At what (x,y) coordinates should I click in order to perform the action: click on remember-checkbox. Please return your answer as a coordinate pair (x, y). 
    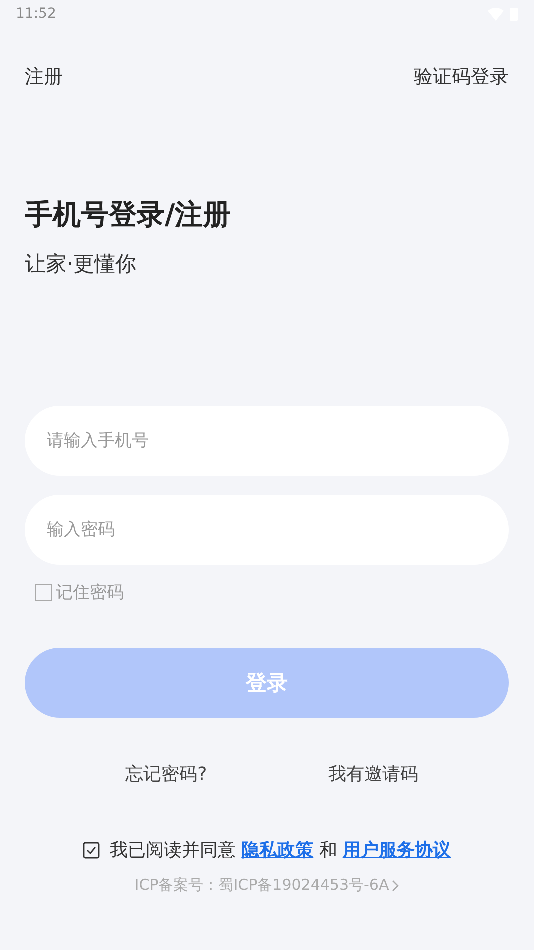
    Looking at the image, I should click on (43, 592).